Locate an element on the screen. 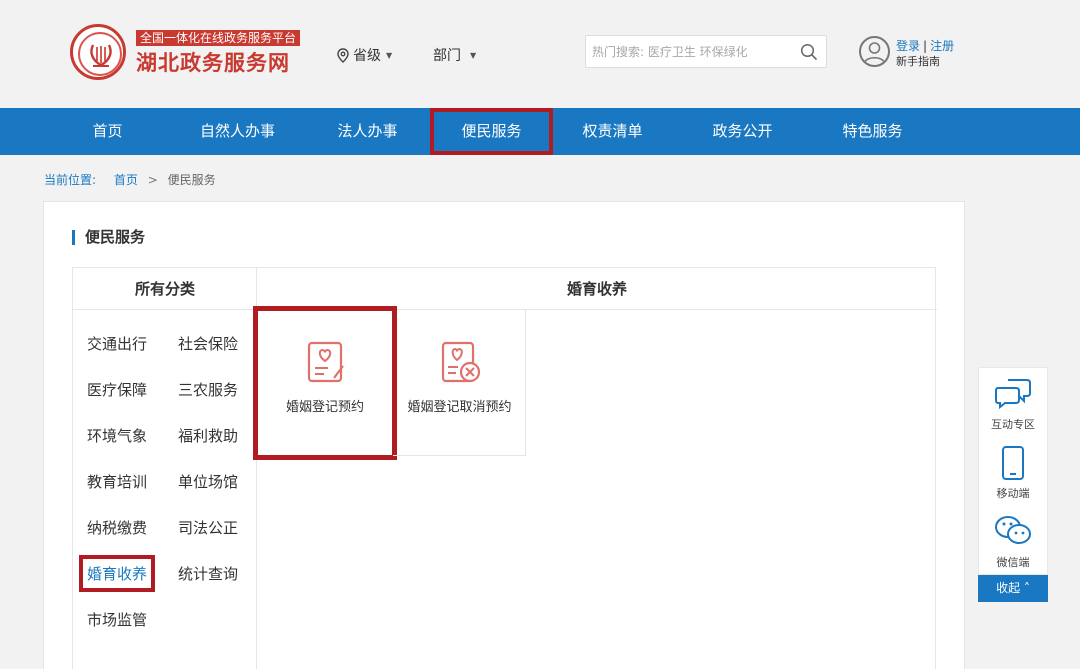 The width and height of the screenshot is (1080, 669). category-item: 纳税缴费 is located at coordinates (117, 527).